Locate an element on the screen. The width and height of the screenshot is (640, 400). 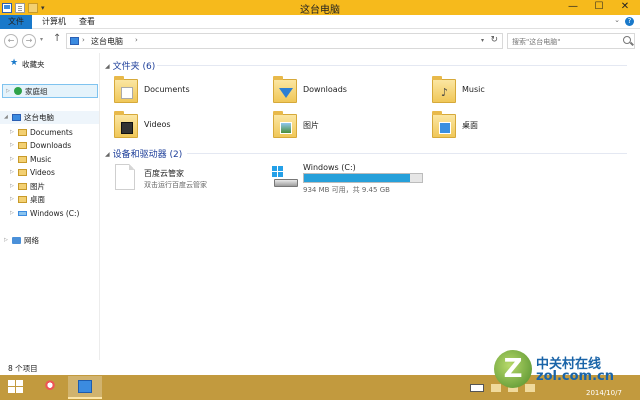
desktop-folder-icon is located at coordinates (445, 125).